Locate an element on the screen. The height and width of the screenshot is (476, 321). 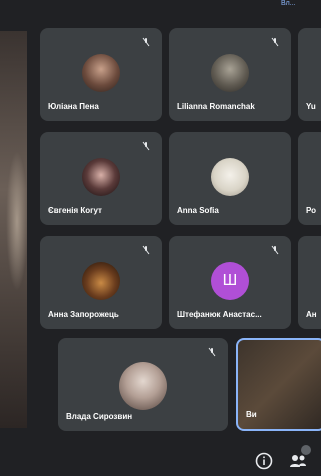
participant-tile: Lilianna Romanchak is located at coordinates (230, 74).